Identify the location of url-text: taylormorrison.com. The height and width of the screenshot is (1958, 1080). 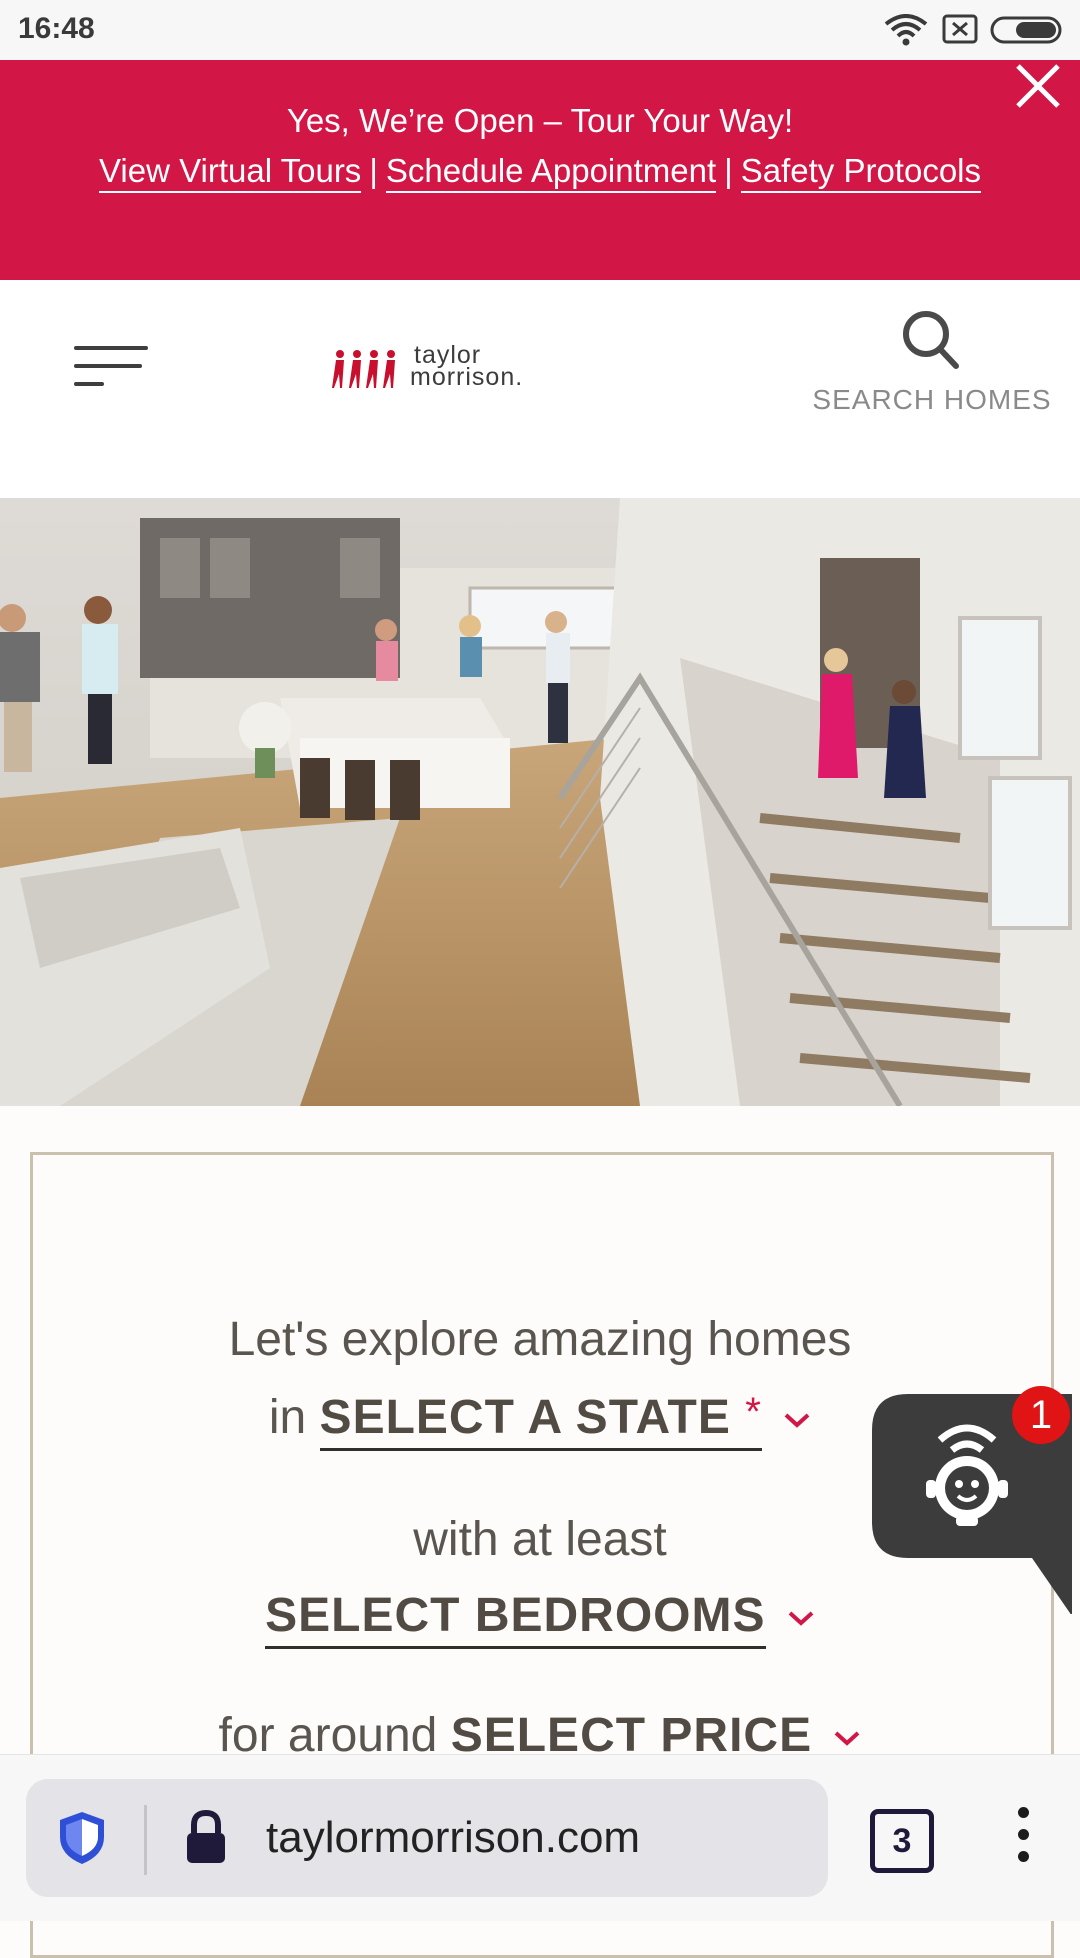
(453, 1838).